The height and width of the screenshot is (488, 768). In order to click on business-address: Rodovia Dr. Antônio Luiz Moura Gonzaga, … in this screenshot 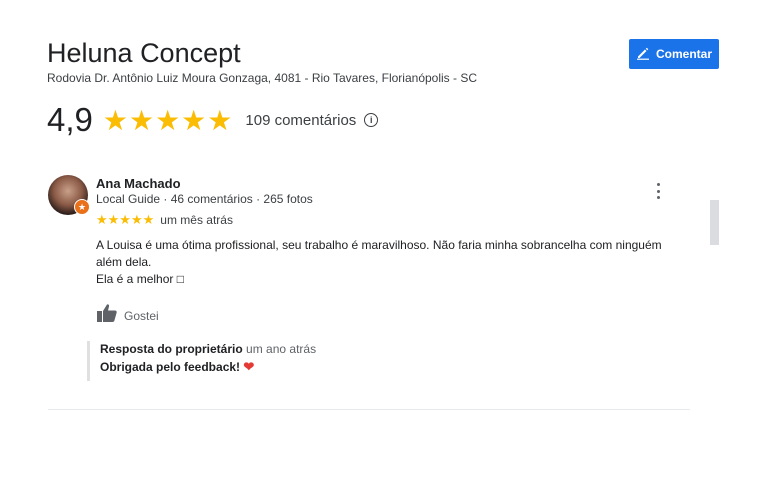, I will do `click(262, 78)`.